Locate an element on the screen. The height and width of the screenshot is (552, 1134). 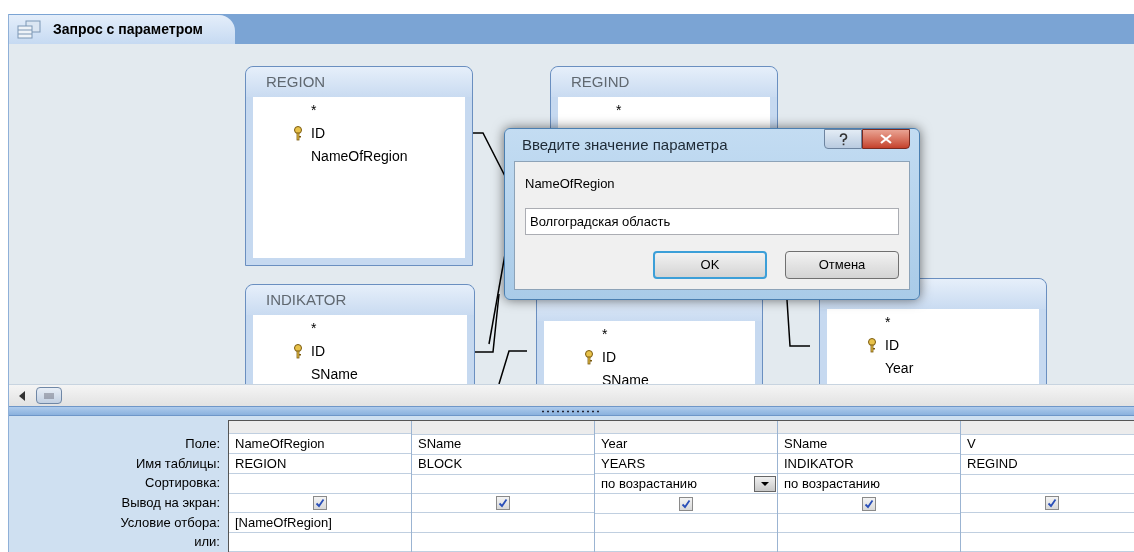
relationship-line is located at coordinates (798, 323).